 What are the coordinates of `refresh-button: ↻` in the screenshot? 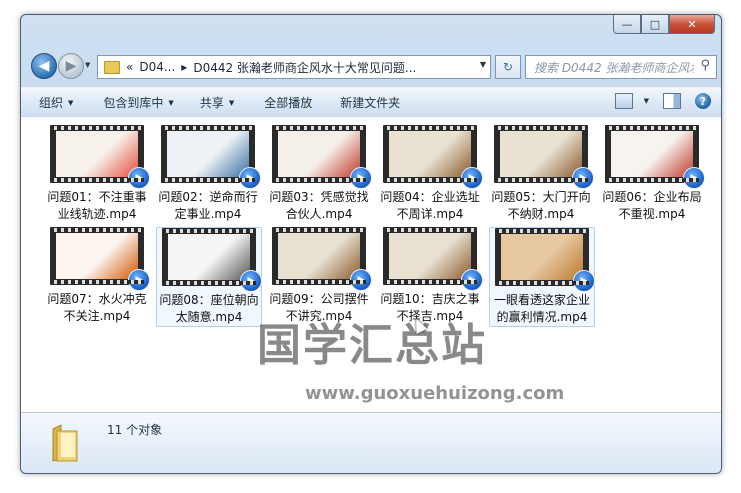 It's located at (508, 67).